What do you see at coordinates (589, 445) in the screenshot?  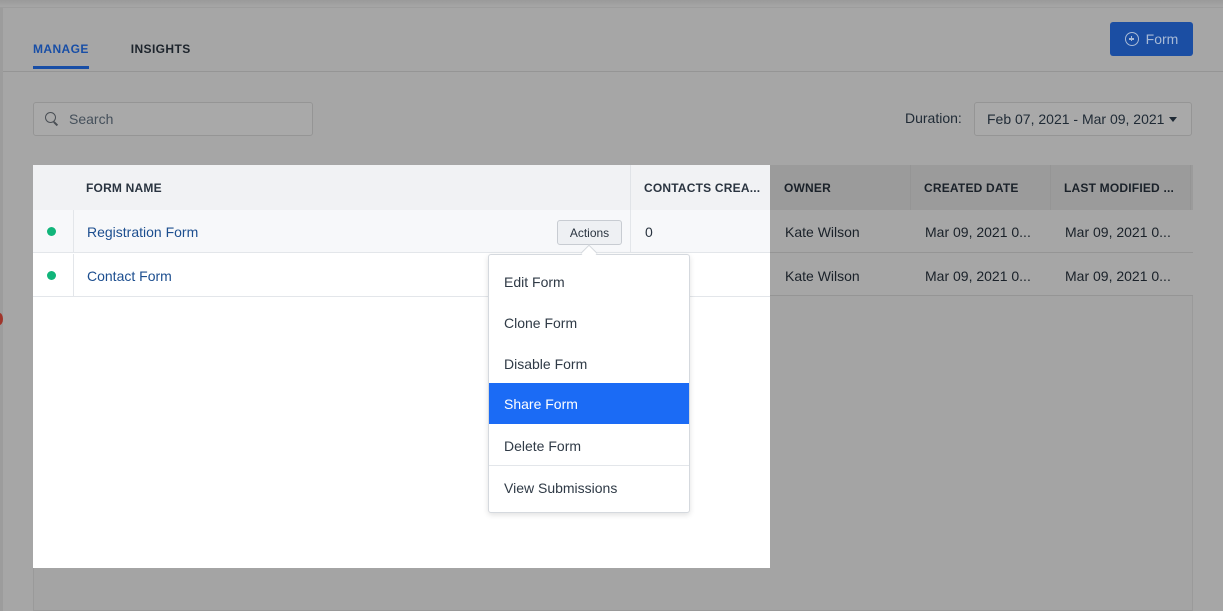 I see `menu-item-delete-form: Delete Form` at bounding box center [589, 445].